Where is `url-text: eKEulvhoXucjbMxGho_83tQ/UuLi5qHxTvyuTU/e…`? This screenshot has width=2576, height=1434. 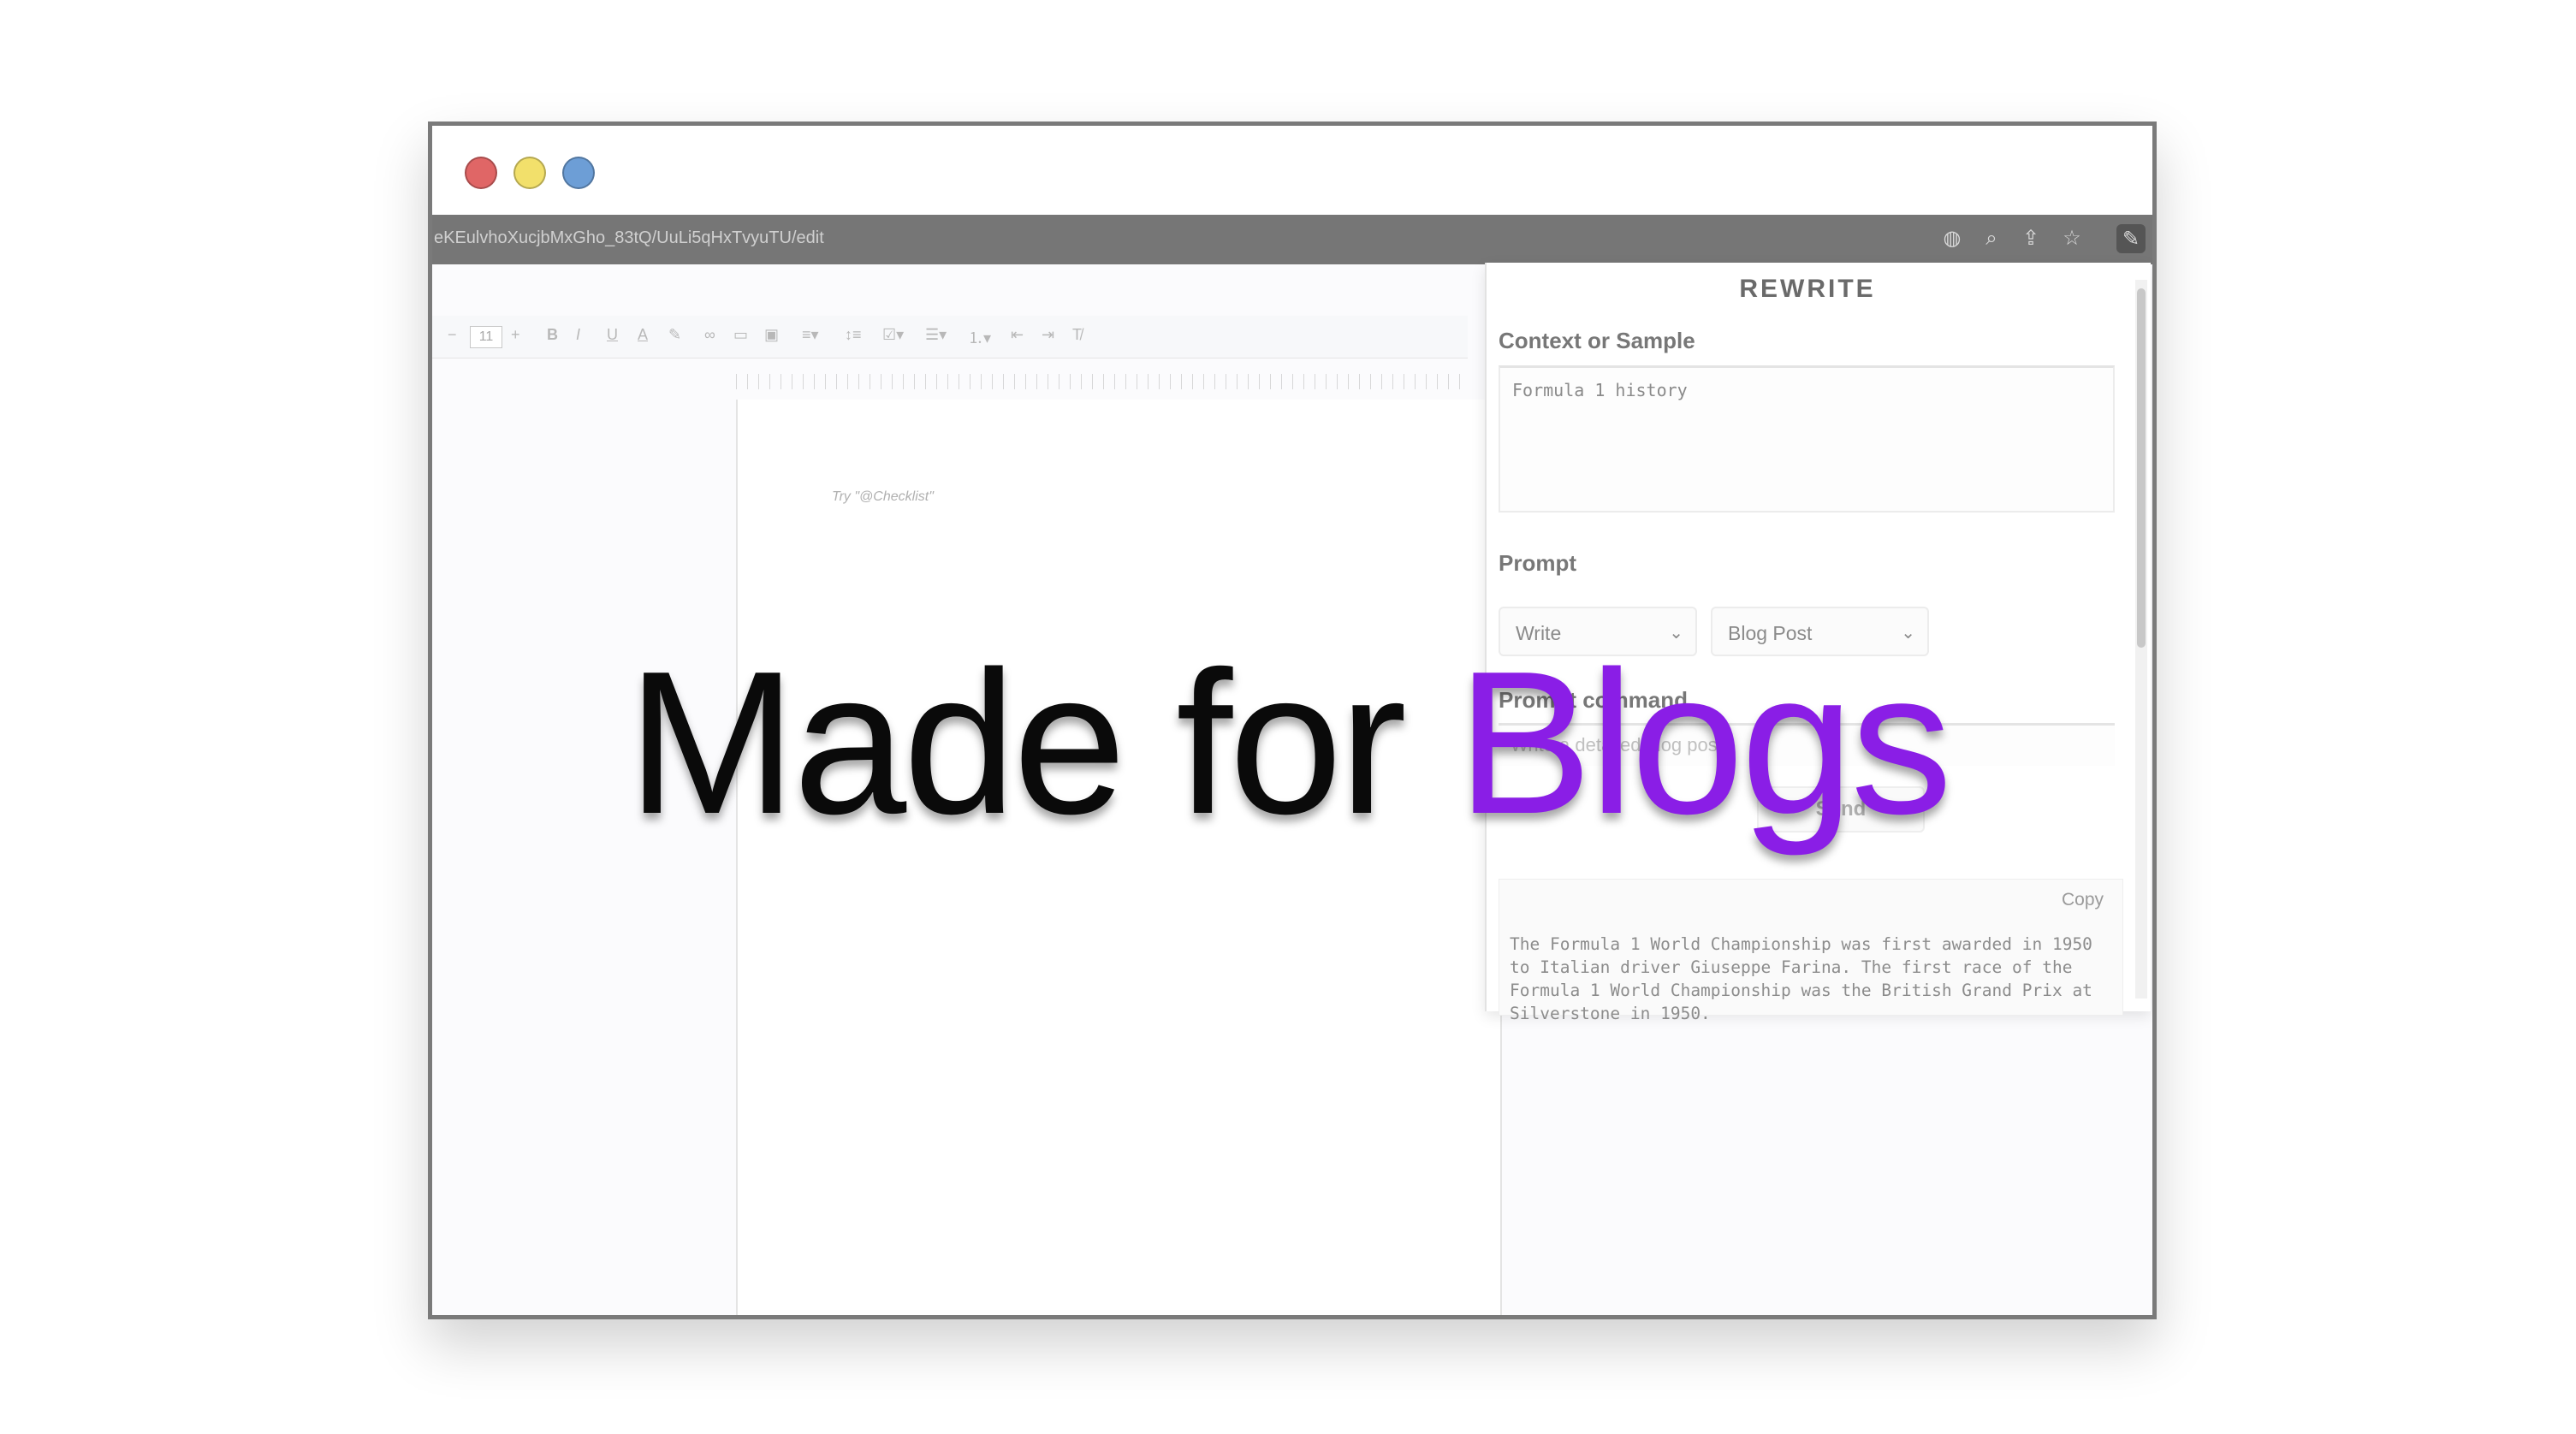 url-text: eKEulvhoXucjbMxGho_83tQ/UuLi5qHxTvyuTU/e… is located at coordinates (629, 238).